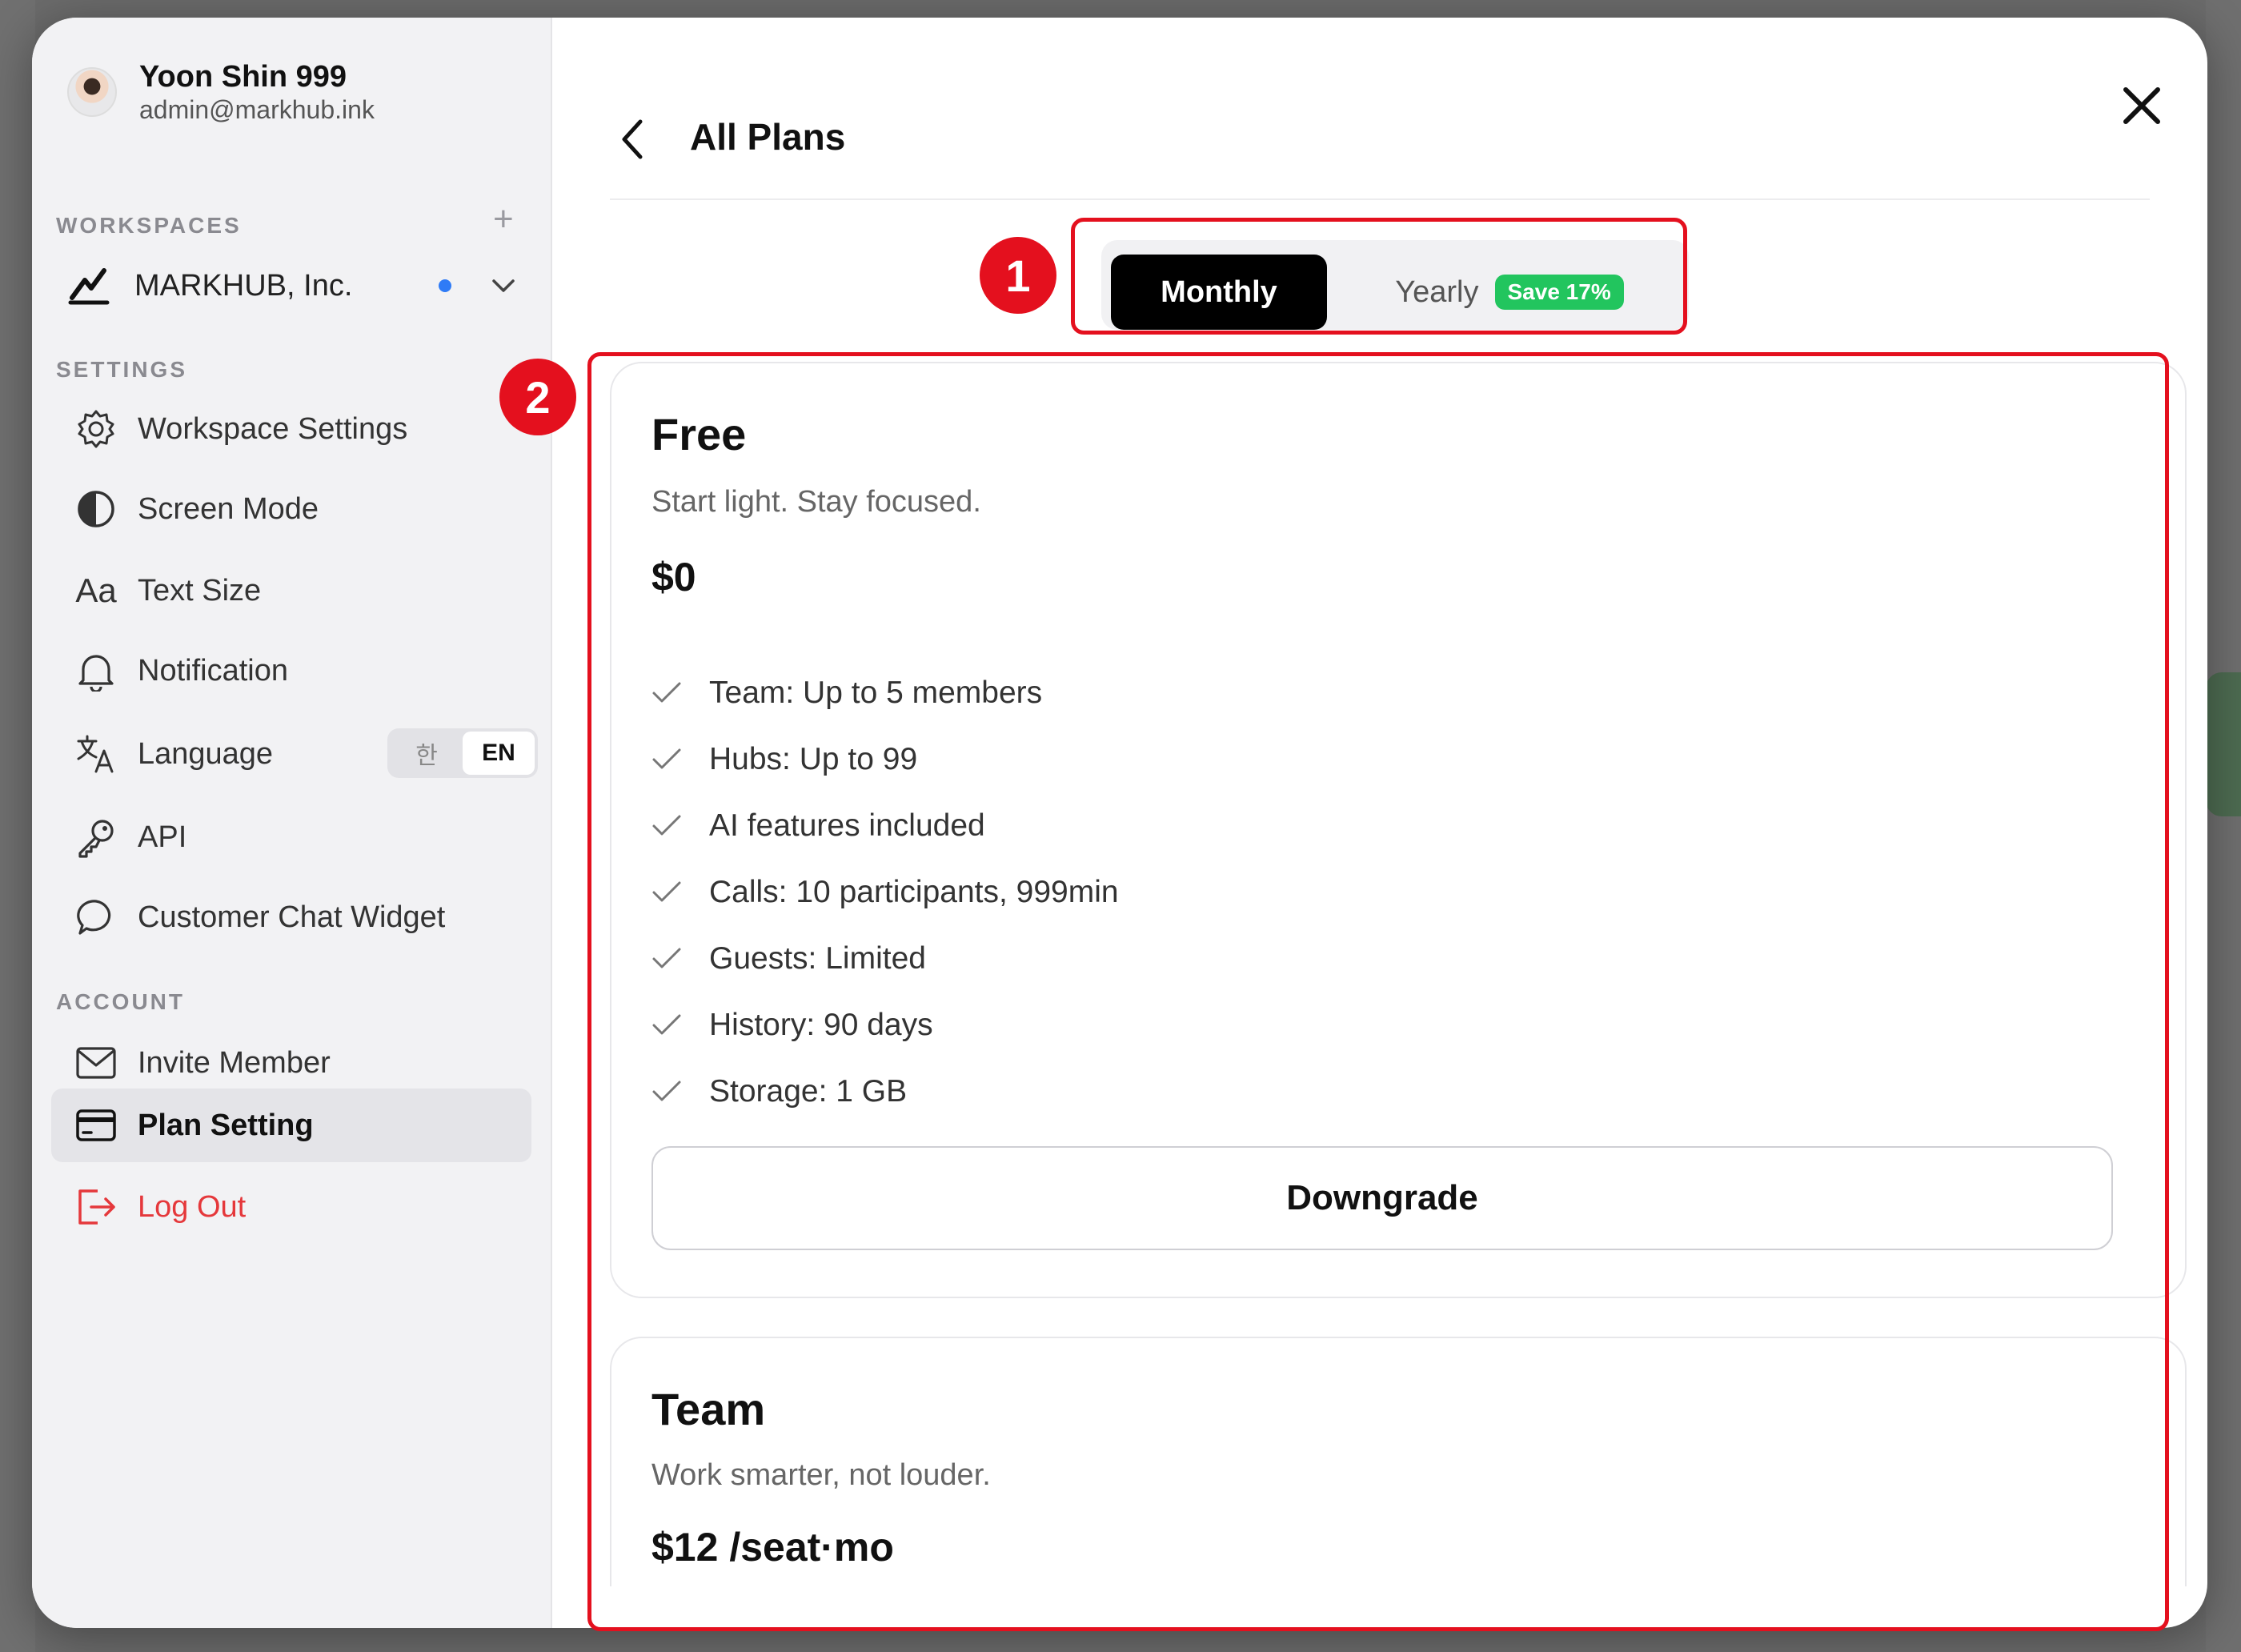 This screenshot has height=1652, width=2241. What do you see at coordinates (537, 397) in the screenshot?
I see `annotation-number-two: 2` at bounding box center [537, 397].